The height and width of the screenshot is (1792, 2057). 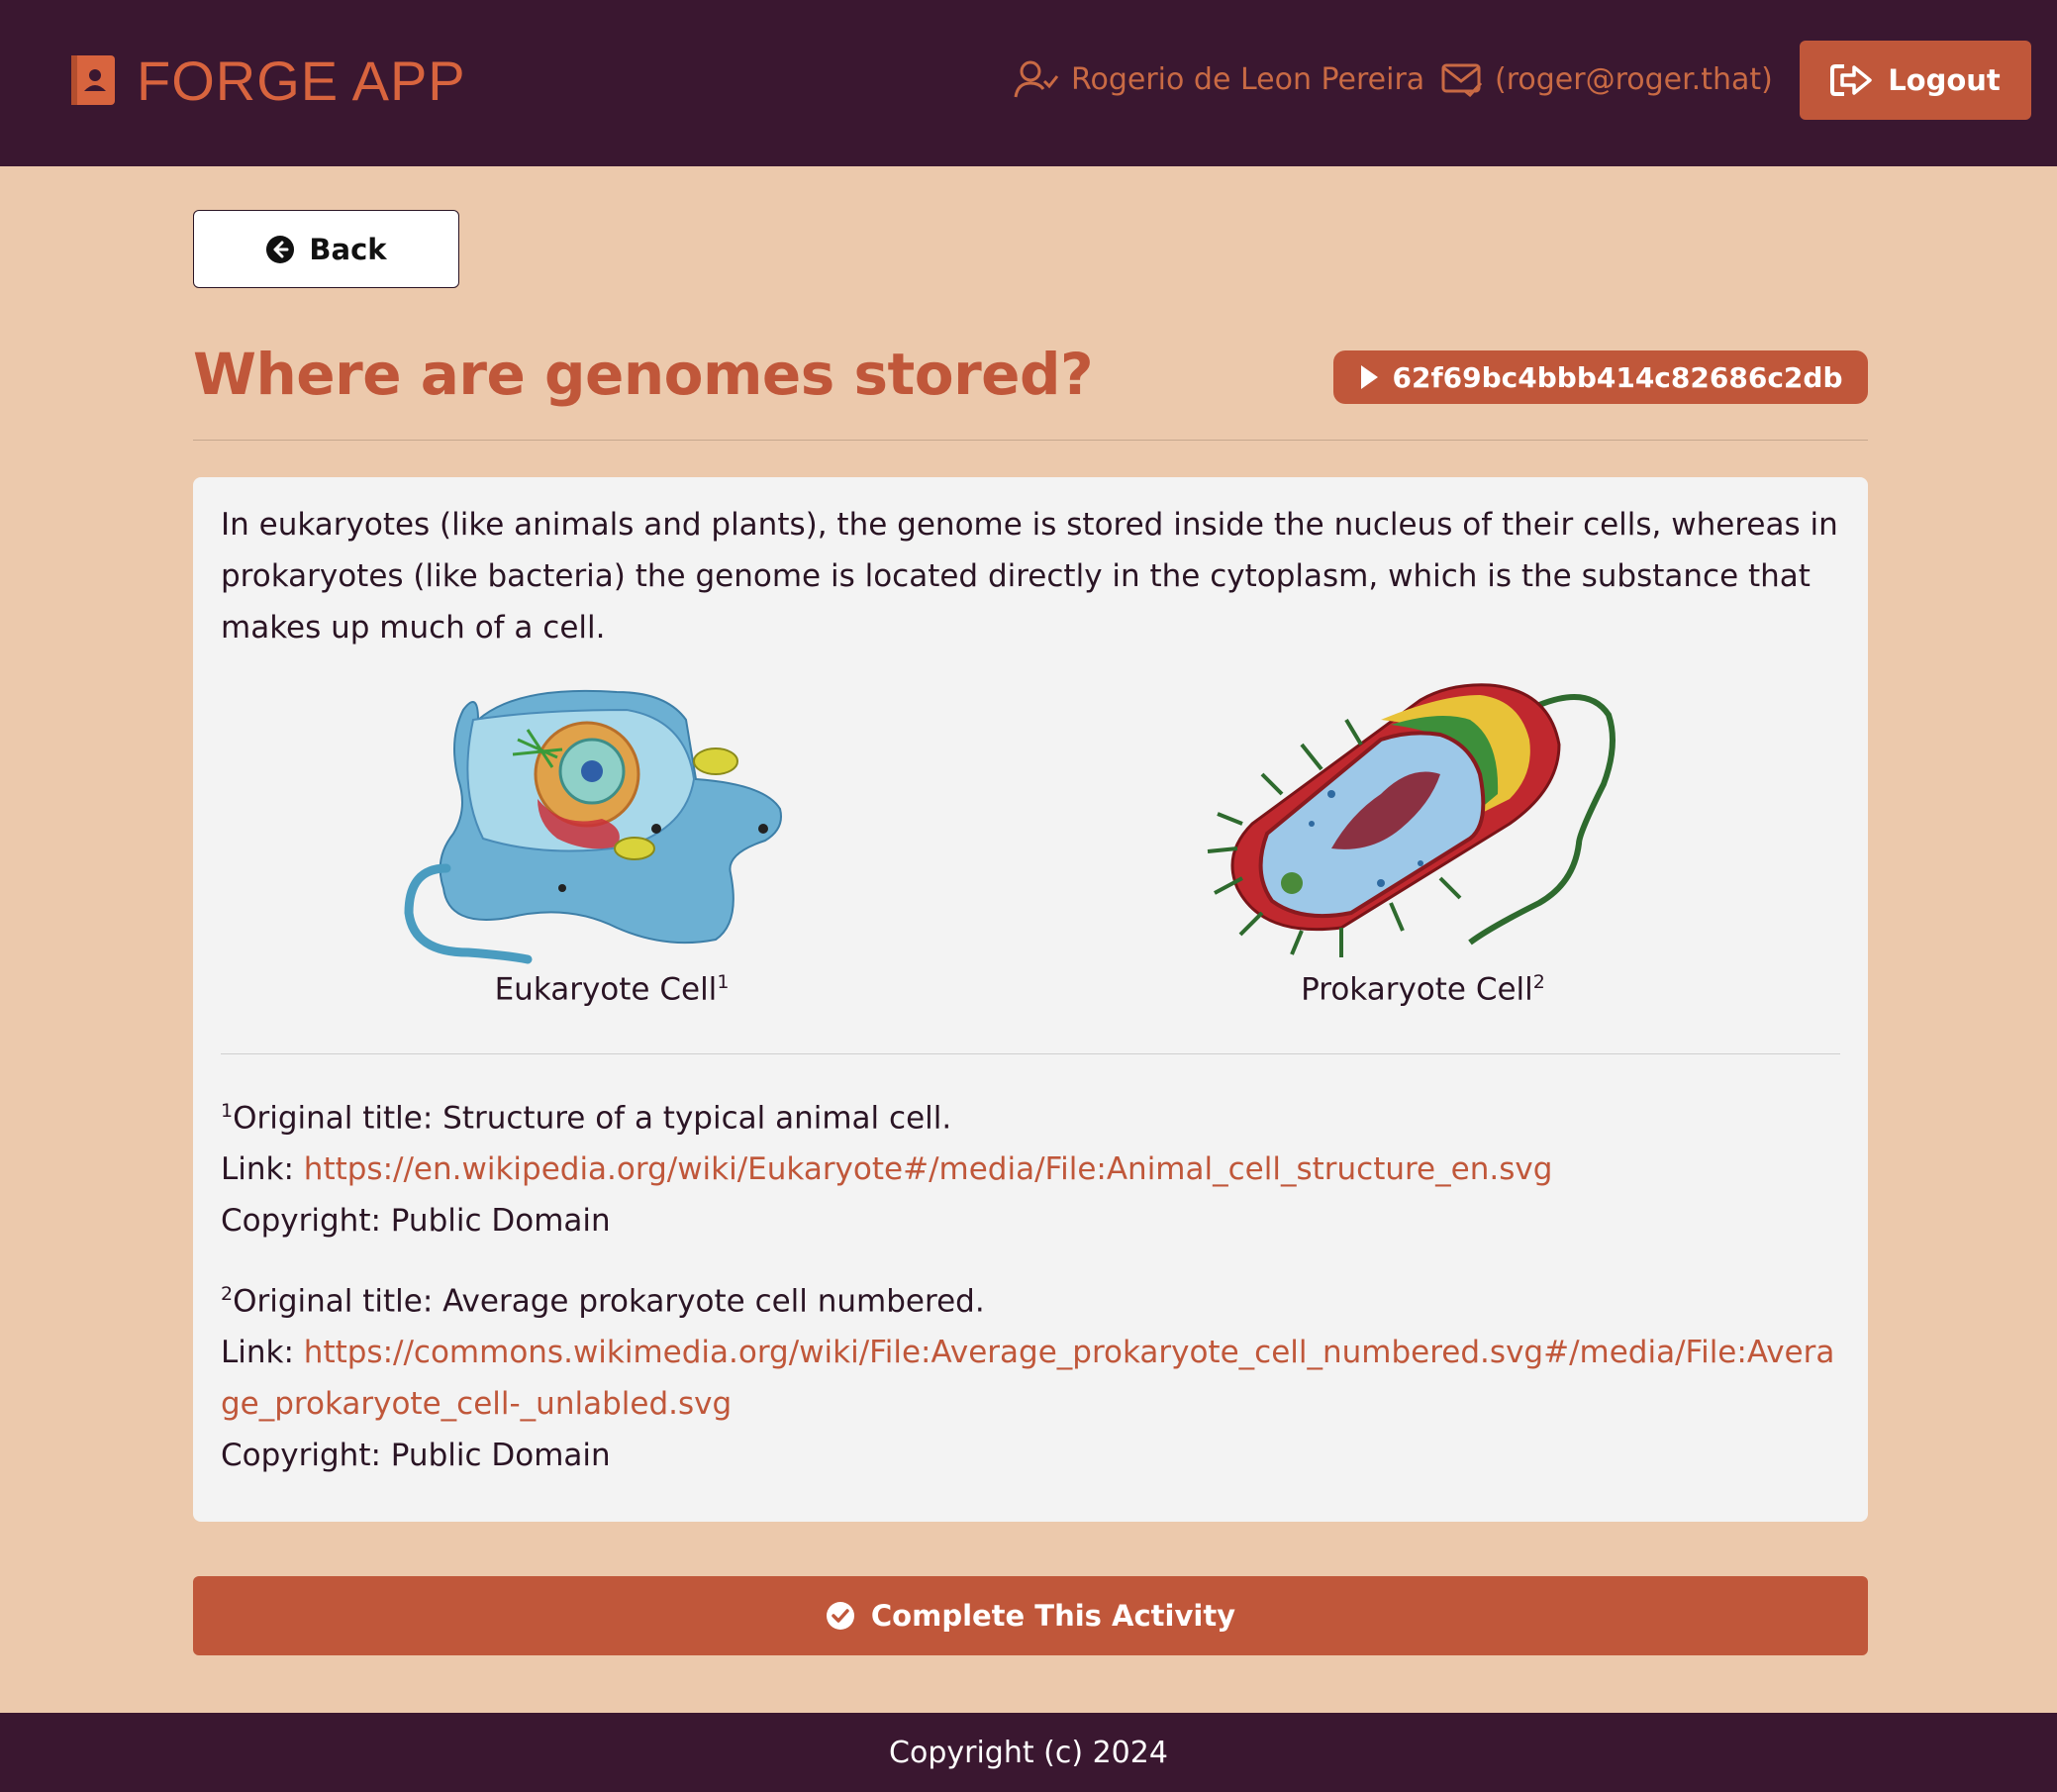 What do you see at coordinates (1538, 982) in the screenshot?
I see `prokaryote-ref-mark: 2` at bounding box center [1538, 982].